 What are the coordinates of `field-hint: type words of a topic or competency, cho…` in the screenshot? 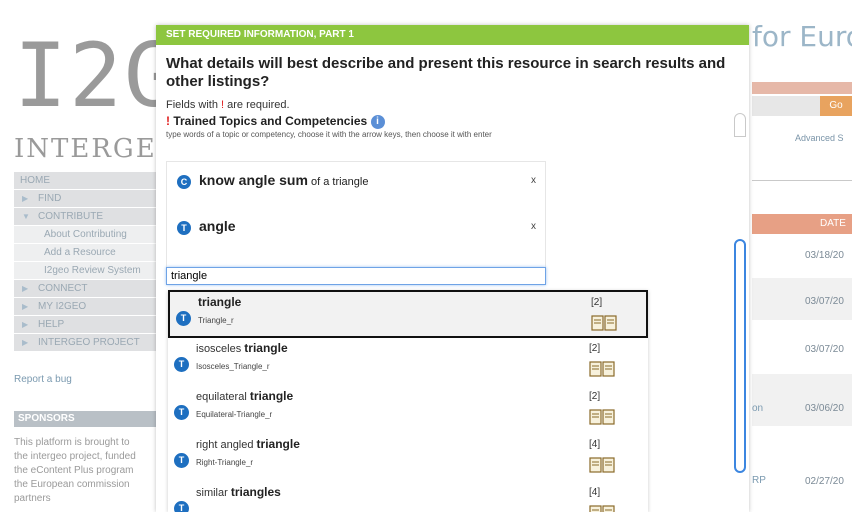 It's located at (329, 134).